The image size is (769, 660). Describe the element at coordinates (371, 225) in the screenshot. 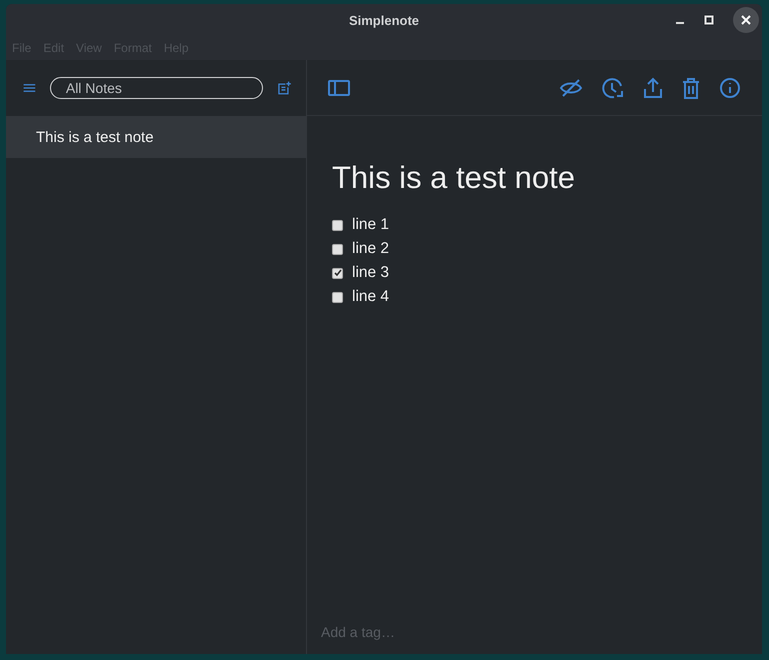

I see `checklist-item: line 1` at that location.